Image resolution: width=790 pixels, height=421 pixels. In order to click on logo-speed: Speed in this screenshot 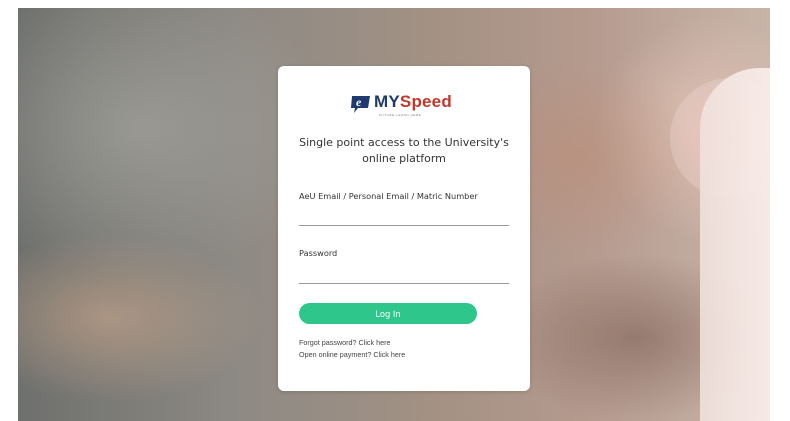, I will do `click(425, 101)`.